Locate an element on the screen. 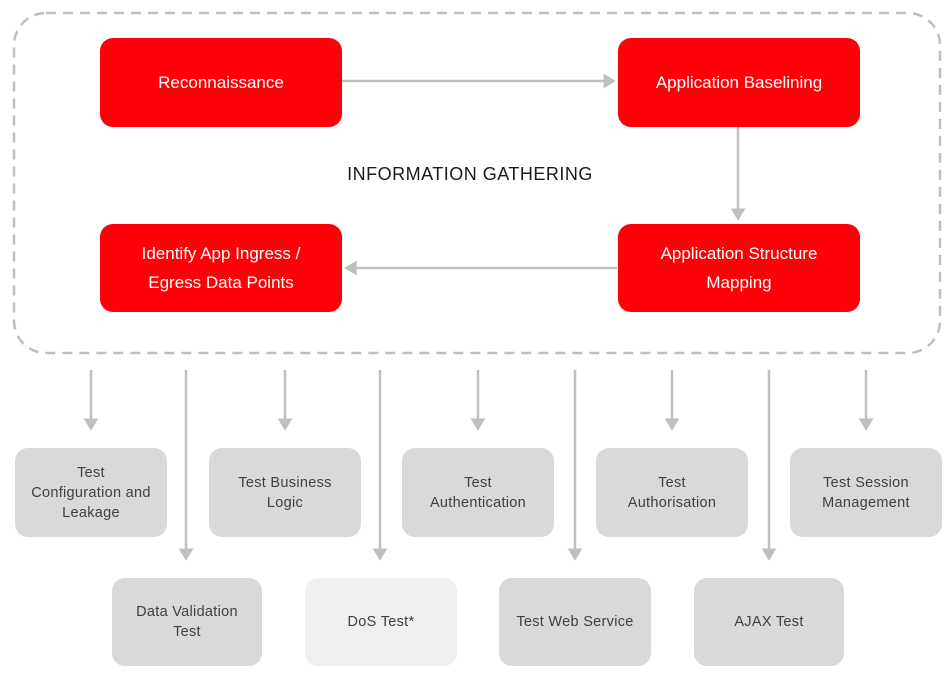 This screenshot has height=683, width=952. phase-label-line: Mapping is located at coordinates (739, 282).